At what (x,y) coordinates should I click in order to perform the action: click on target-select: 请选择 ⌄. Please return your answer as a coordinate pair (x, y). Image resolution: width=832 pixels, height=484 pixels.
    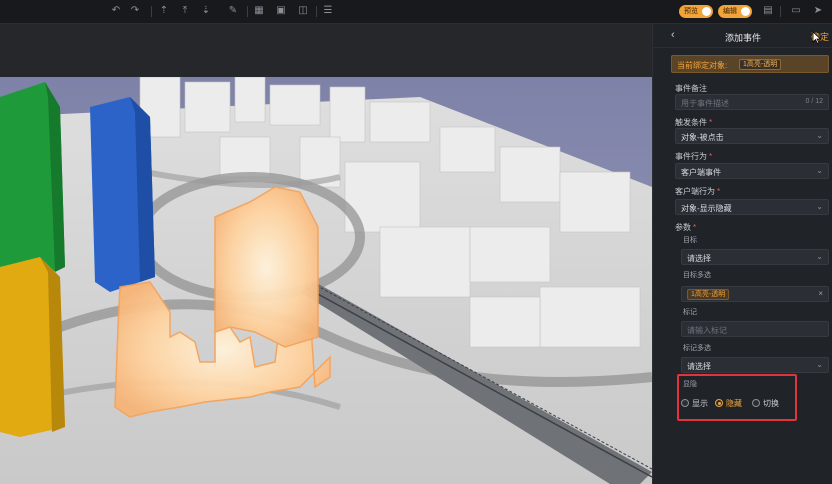
    Looking at the image, I should click on (755, 257).